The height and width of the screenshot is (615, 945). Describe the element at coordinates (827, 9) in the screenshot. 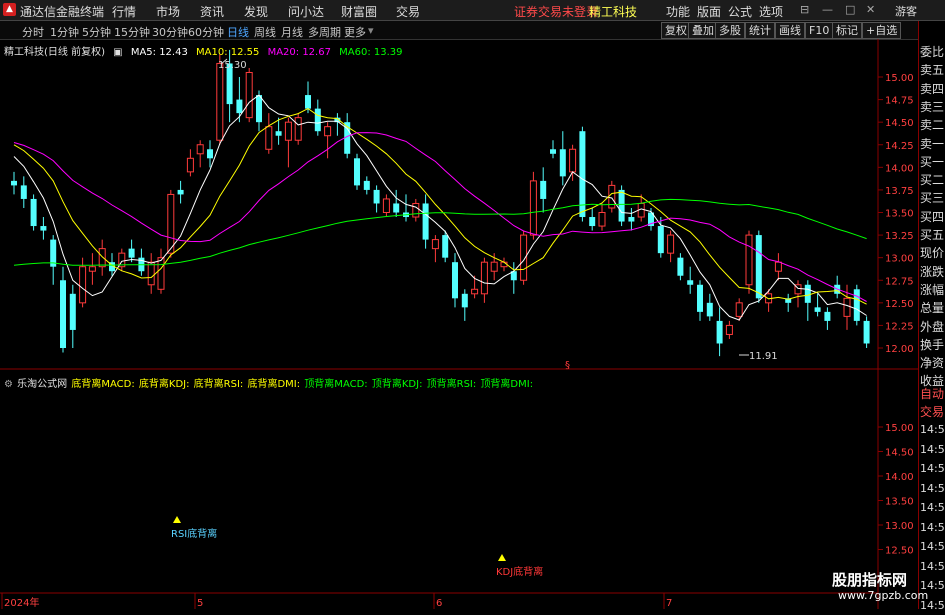

I see `minimize-icon: —` at that location.